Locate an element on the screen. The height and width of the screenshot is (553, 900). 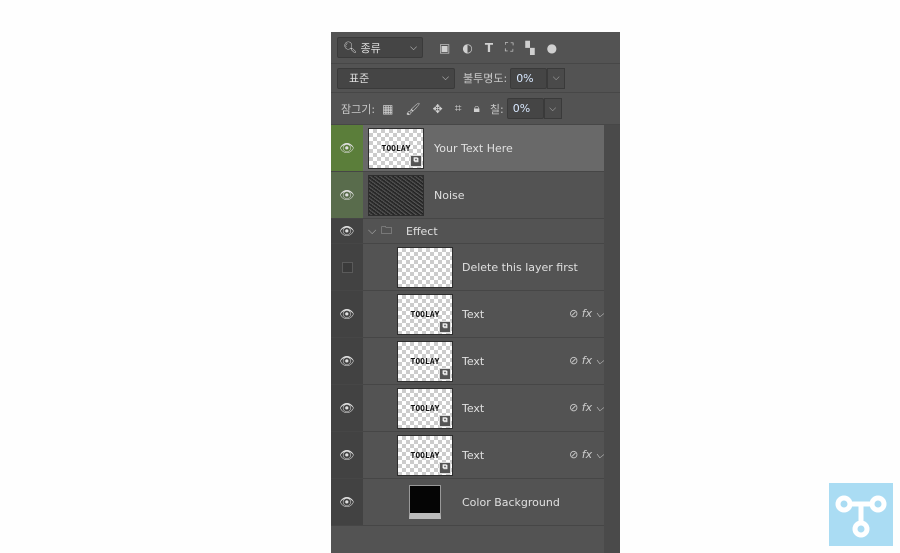
lock-artboard-icon: ⌗ is located at coordinates (458, 108).